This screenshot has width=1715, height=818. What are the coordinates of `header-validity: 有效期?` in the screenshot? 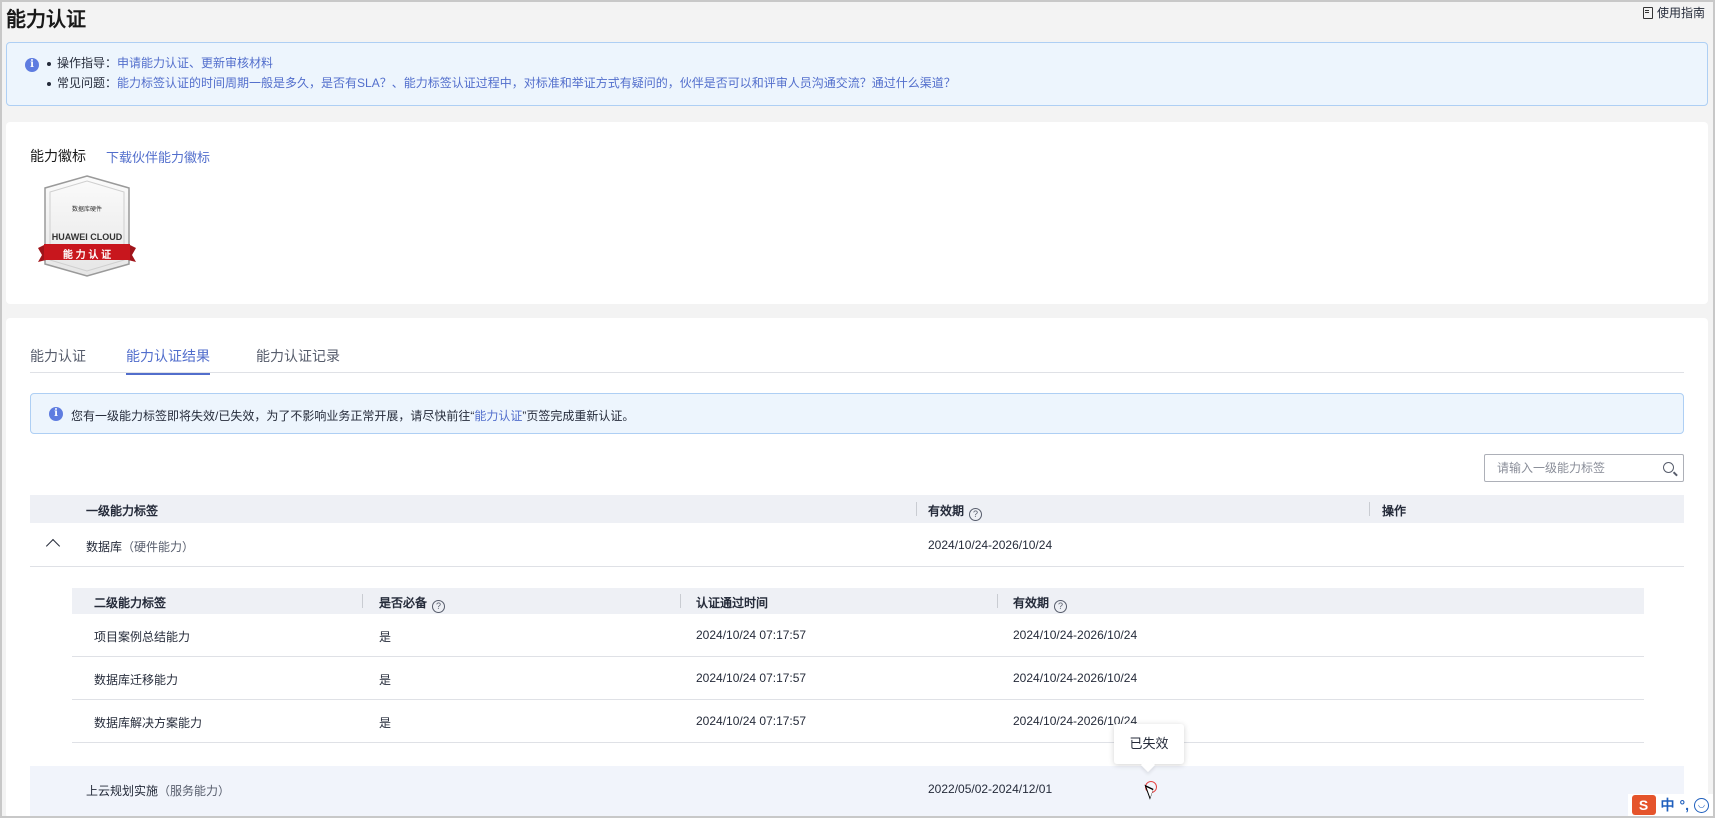 It's located at (955, 511).